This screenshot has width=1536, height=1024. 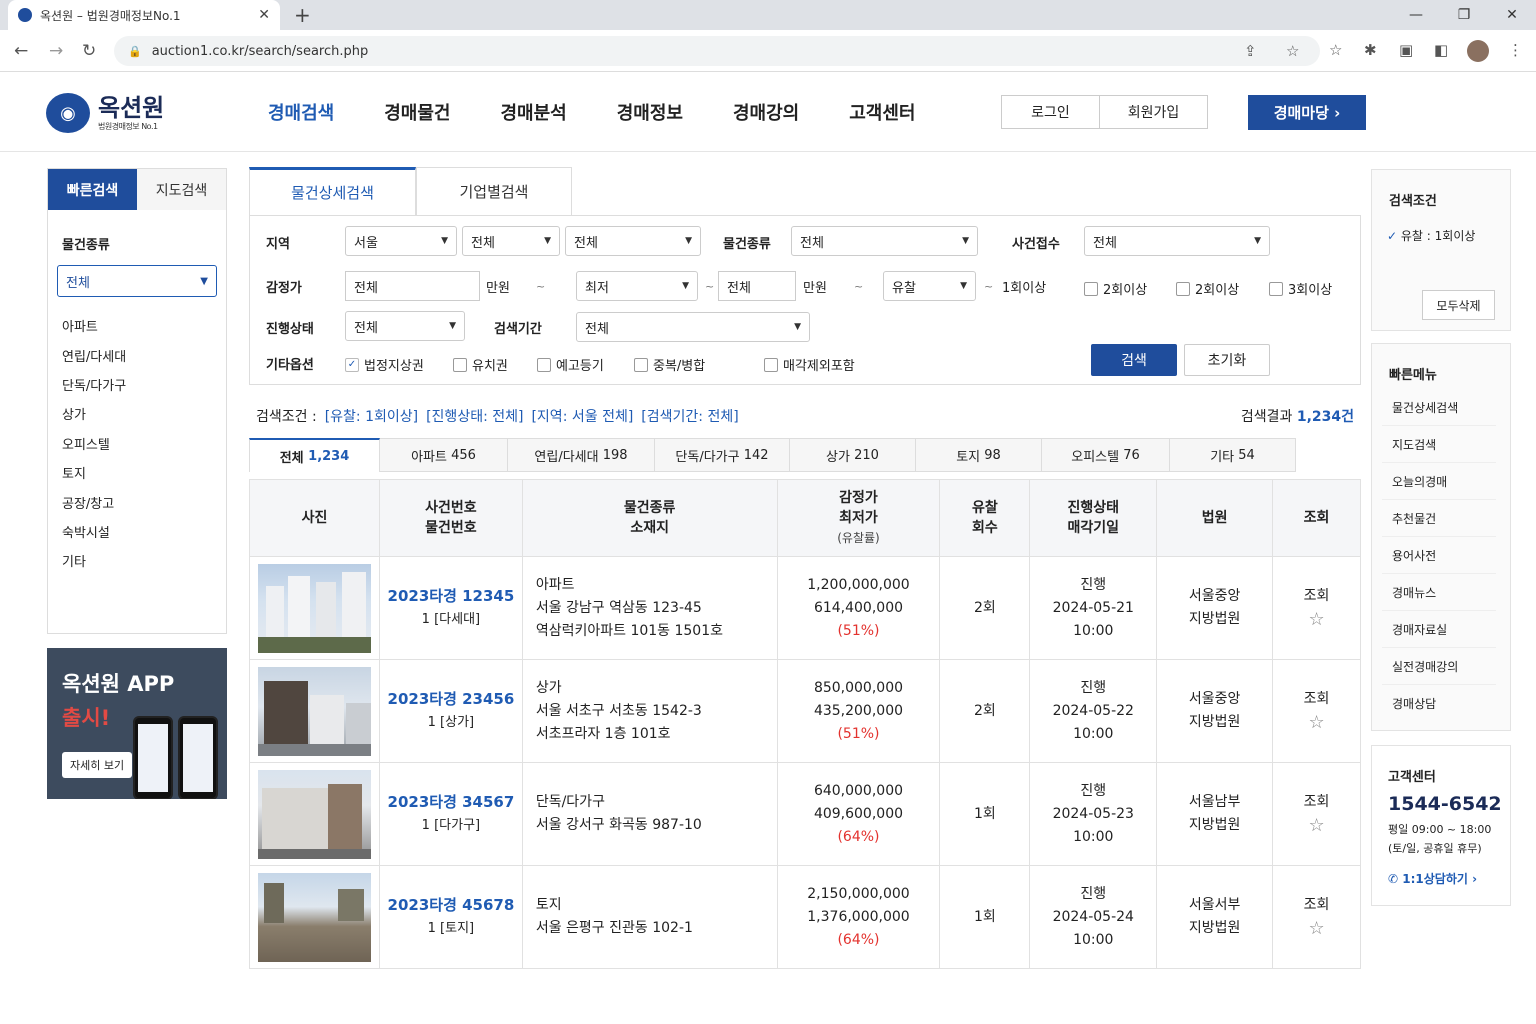 What do you see at coordinates (144, 443) in the screenshot?
I see `list-item: 오피스텔` at bounding box center [144, 443].